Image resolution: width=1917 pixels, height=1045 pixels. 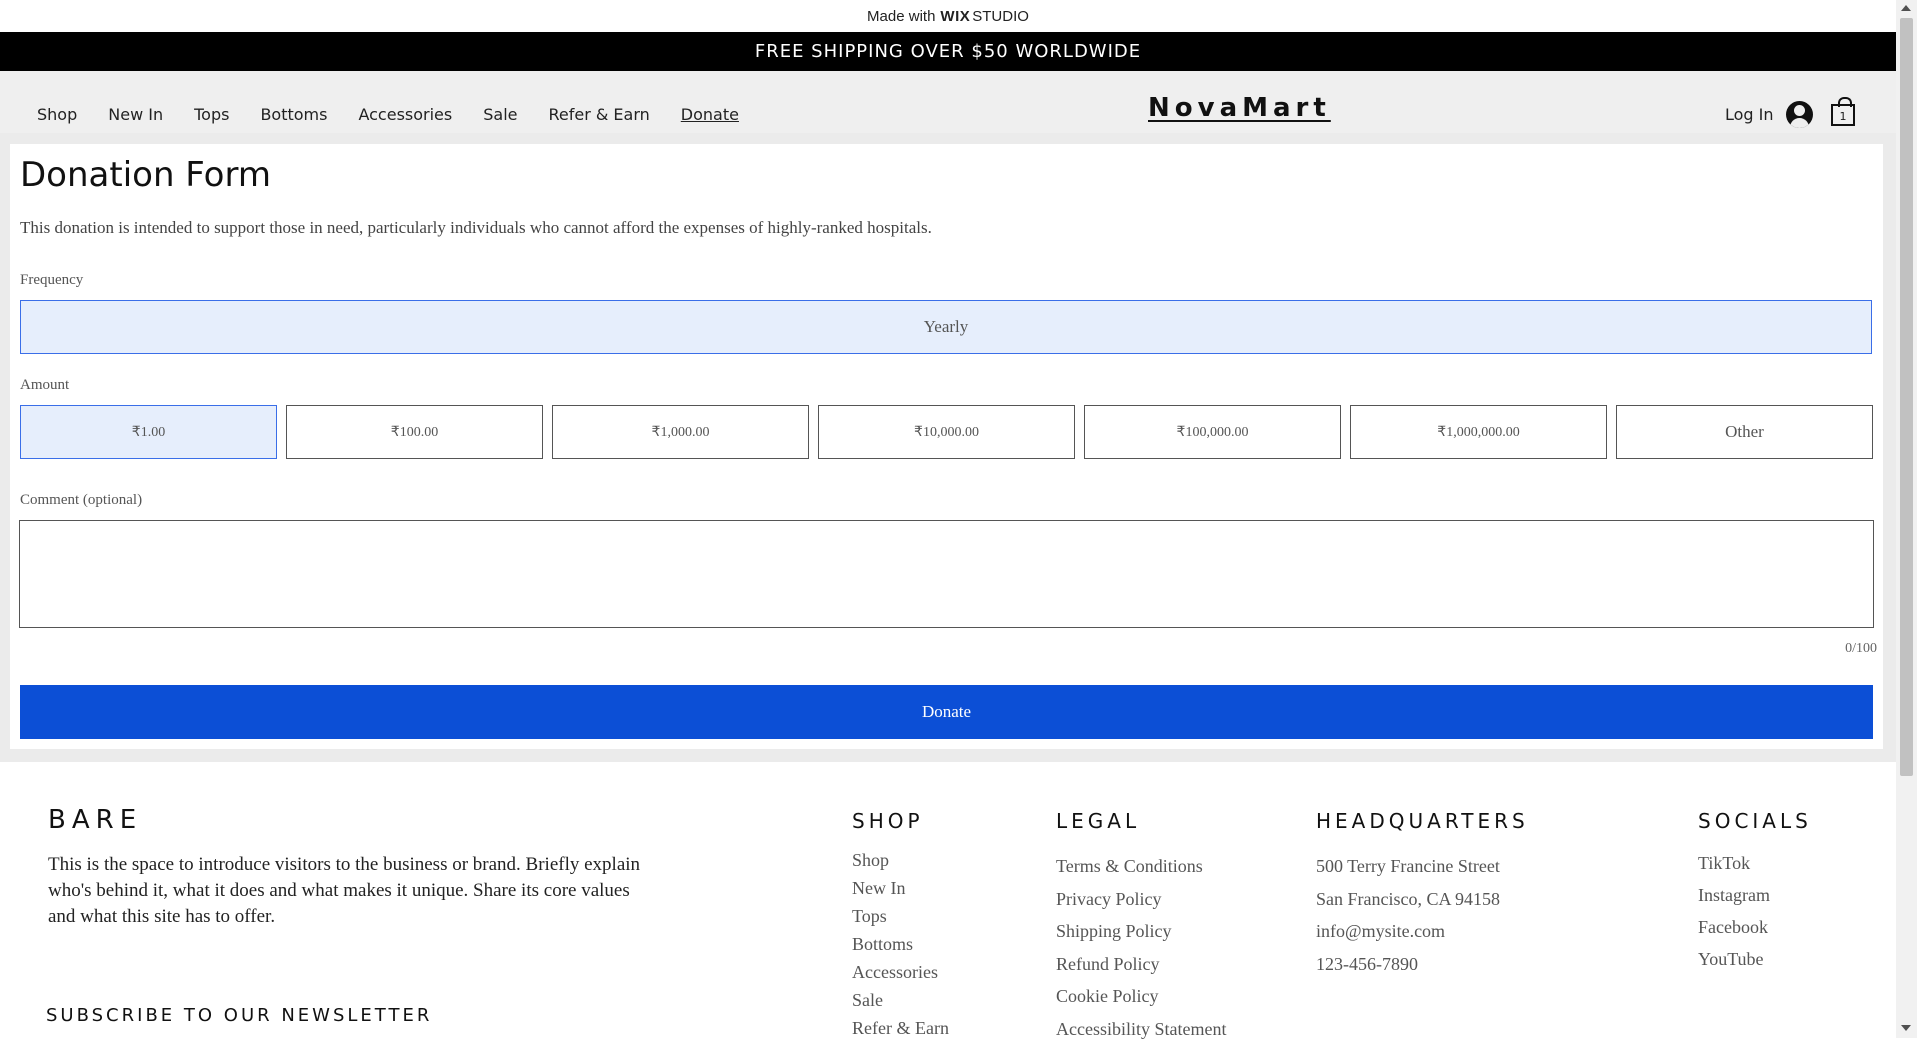 What do you see at coordinates (1408, 964) in the screenshot?
I see `footer-hq-phone: 123-456-7890` at bounding box center [1408, 964].